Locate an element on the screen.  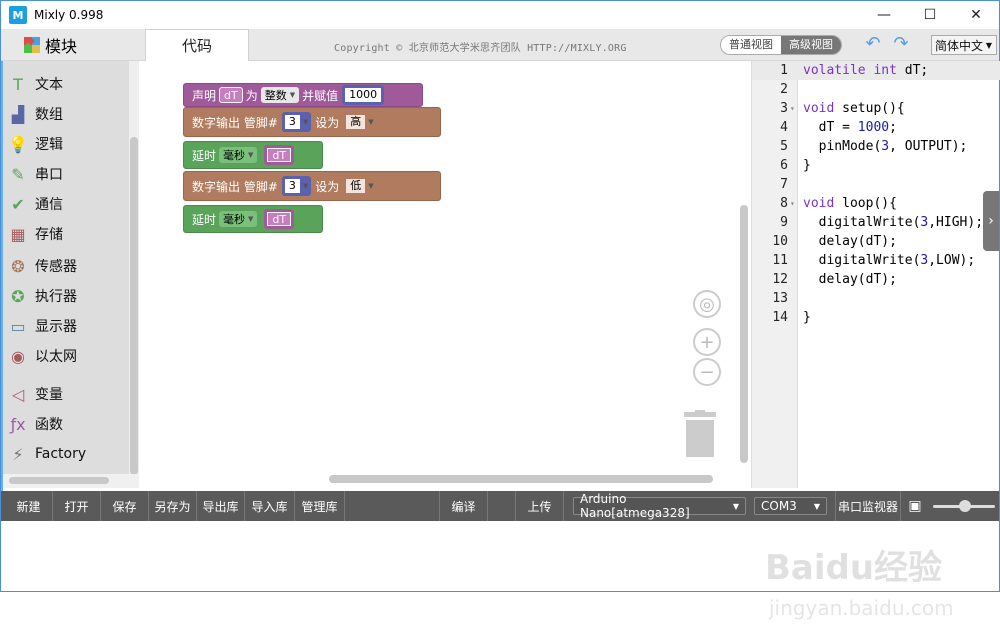
normal-view-button: 普通视图 is located at coordinates (751, 45).